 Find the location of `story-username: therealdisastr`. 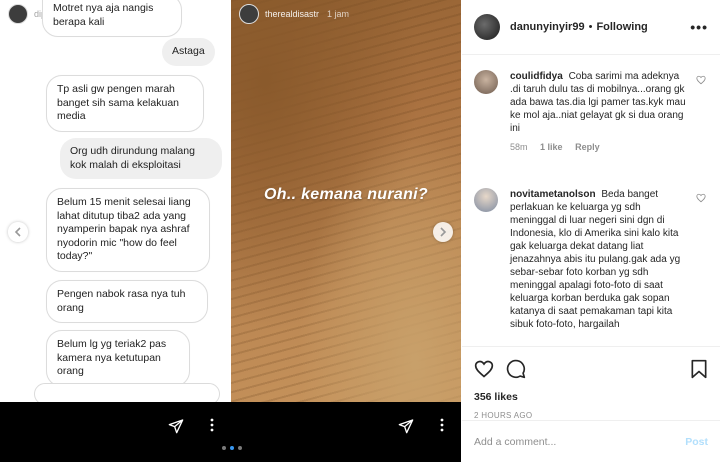

story-username: therealdisastr is located at coordinates (292, 14).